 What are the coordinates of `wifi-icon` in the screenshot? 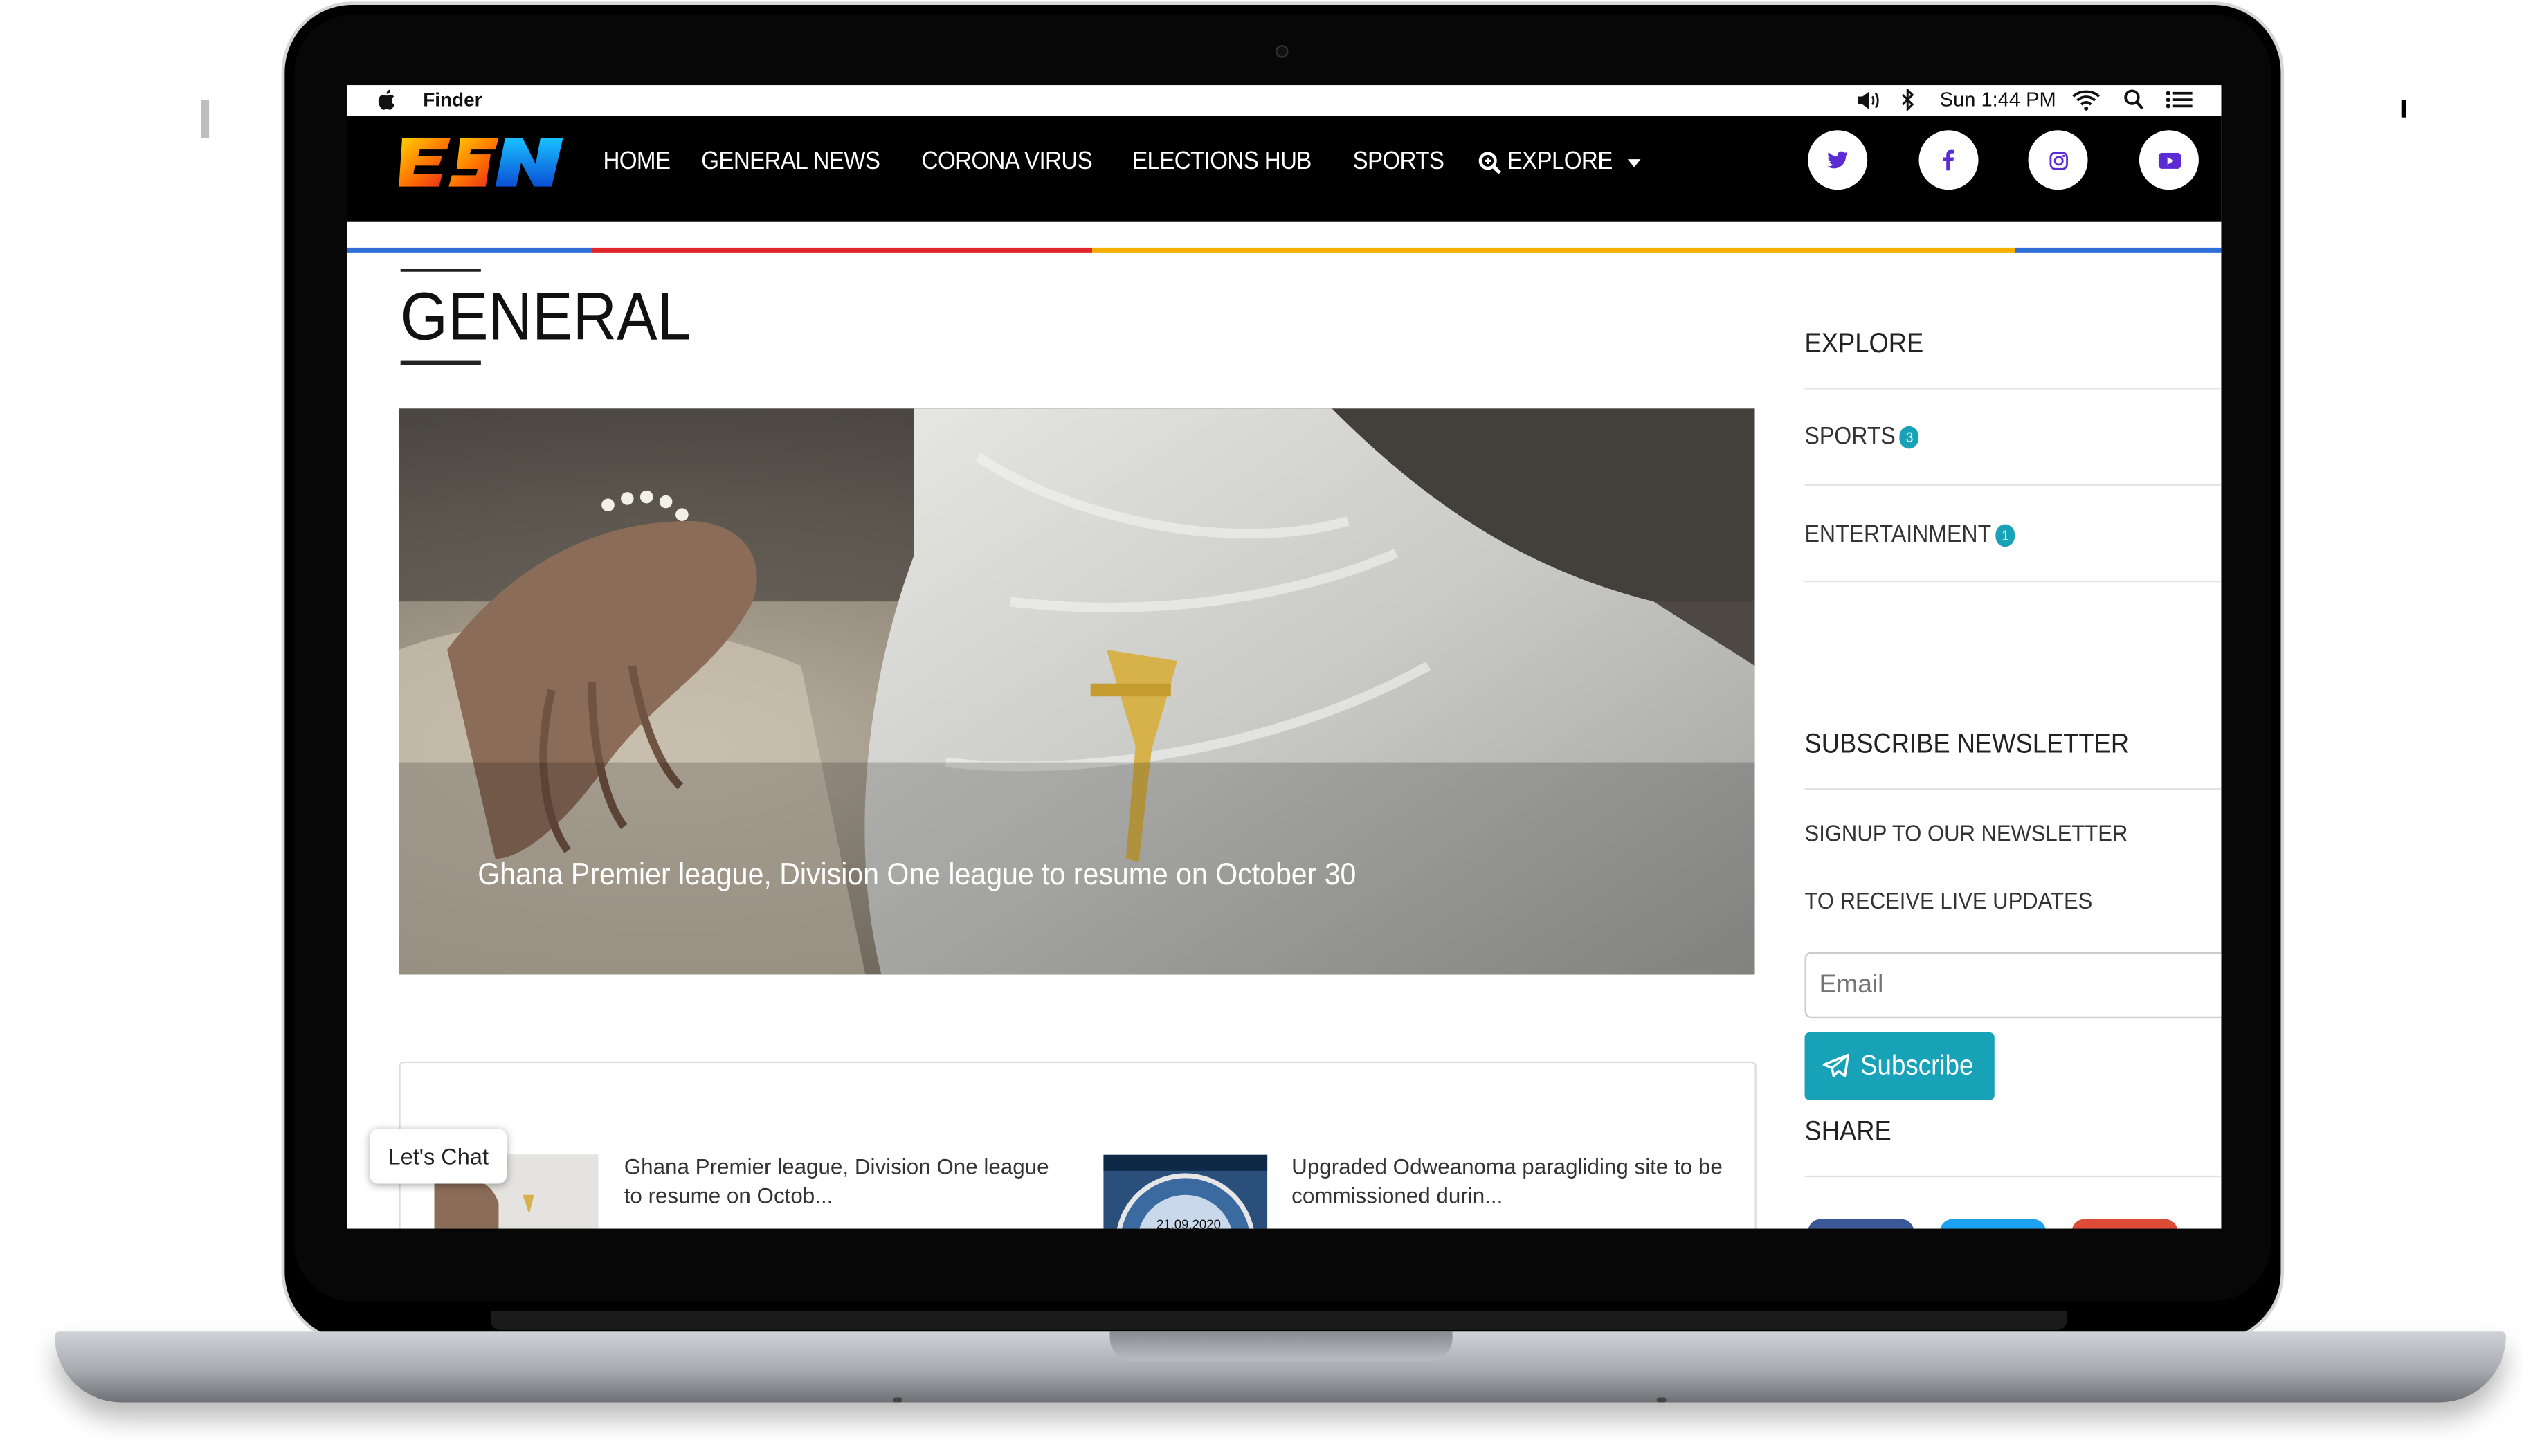 It's located at (2086, 100).